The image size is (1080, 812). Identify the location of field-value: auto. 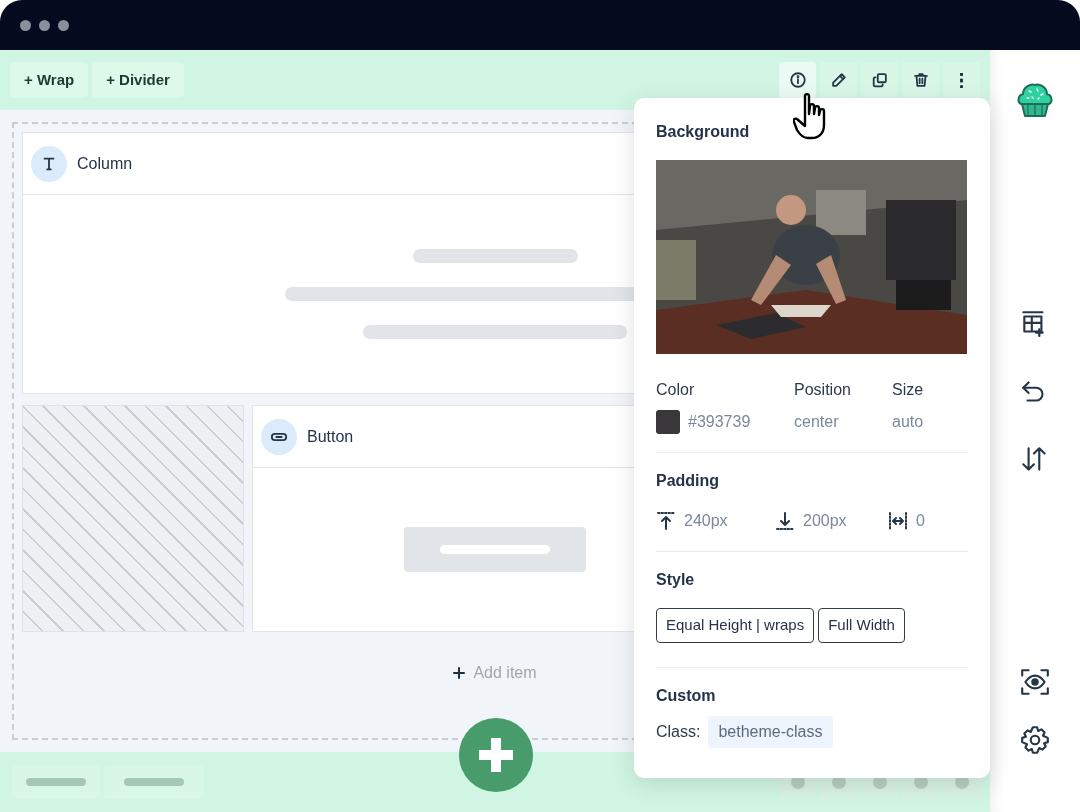
(908, 422).